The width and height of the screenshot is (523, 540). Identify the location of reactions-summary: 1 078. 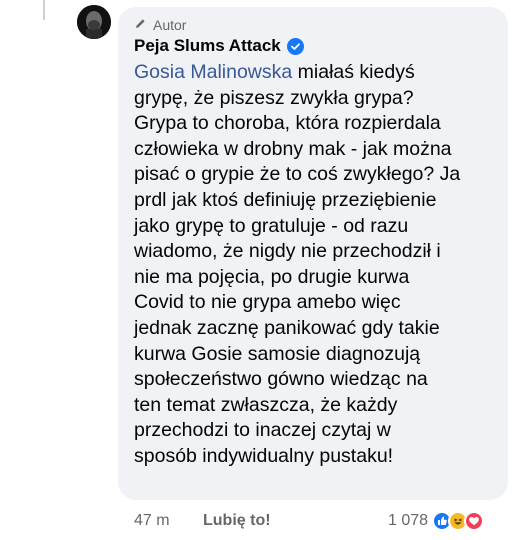
(436, 521).